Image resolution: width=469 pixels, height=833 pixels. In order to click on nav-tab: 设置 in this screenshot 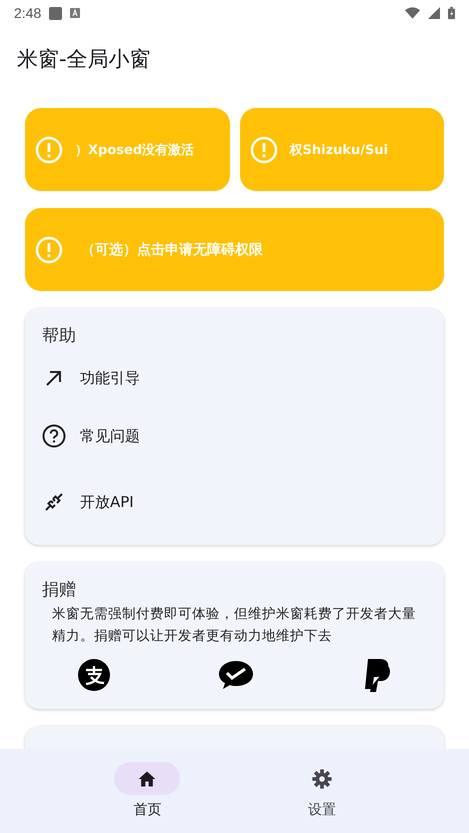, I will do `click(322, 791)`.